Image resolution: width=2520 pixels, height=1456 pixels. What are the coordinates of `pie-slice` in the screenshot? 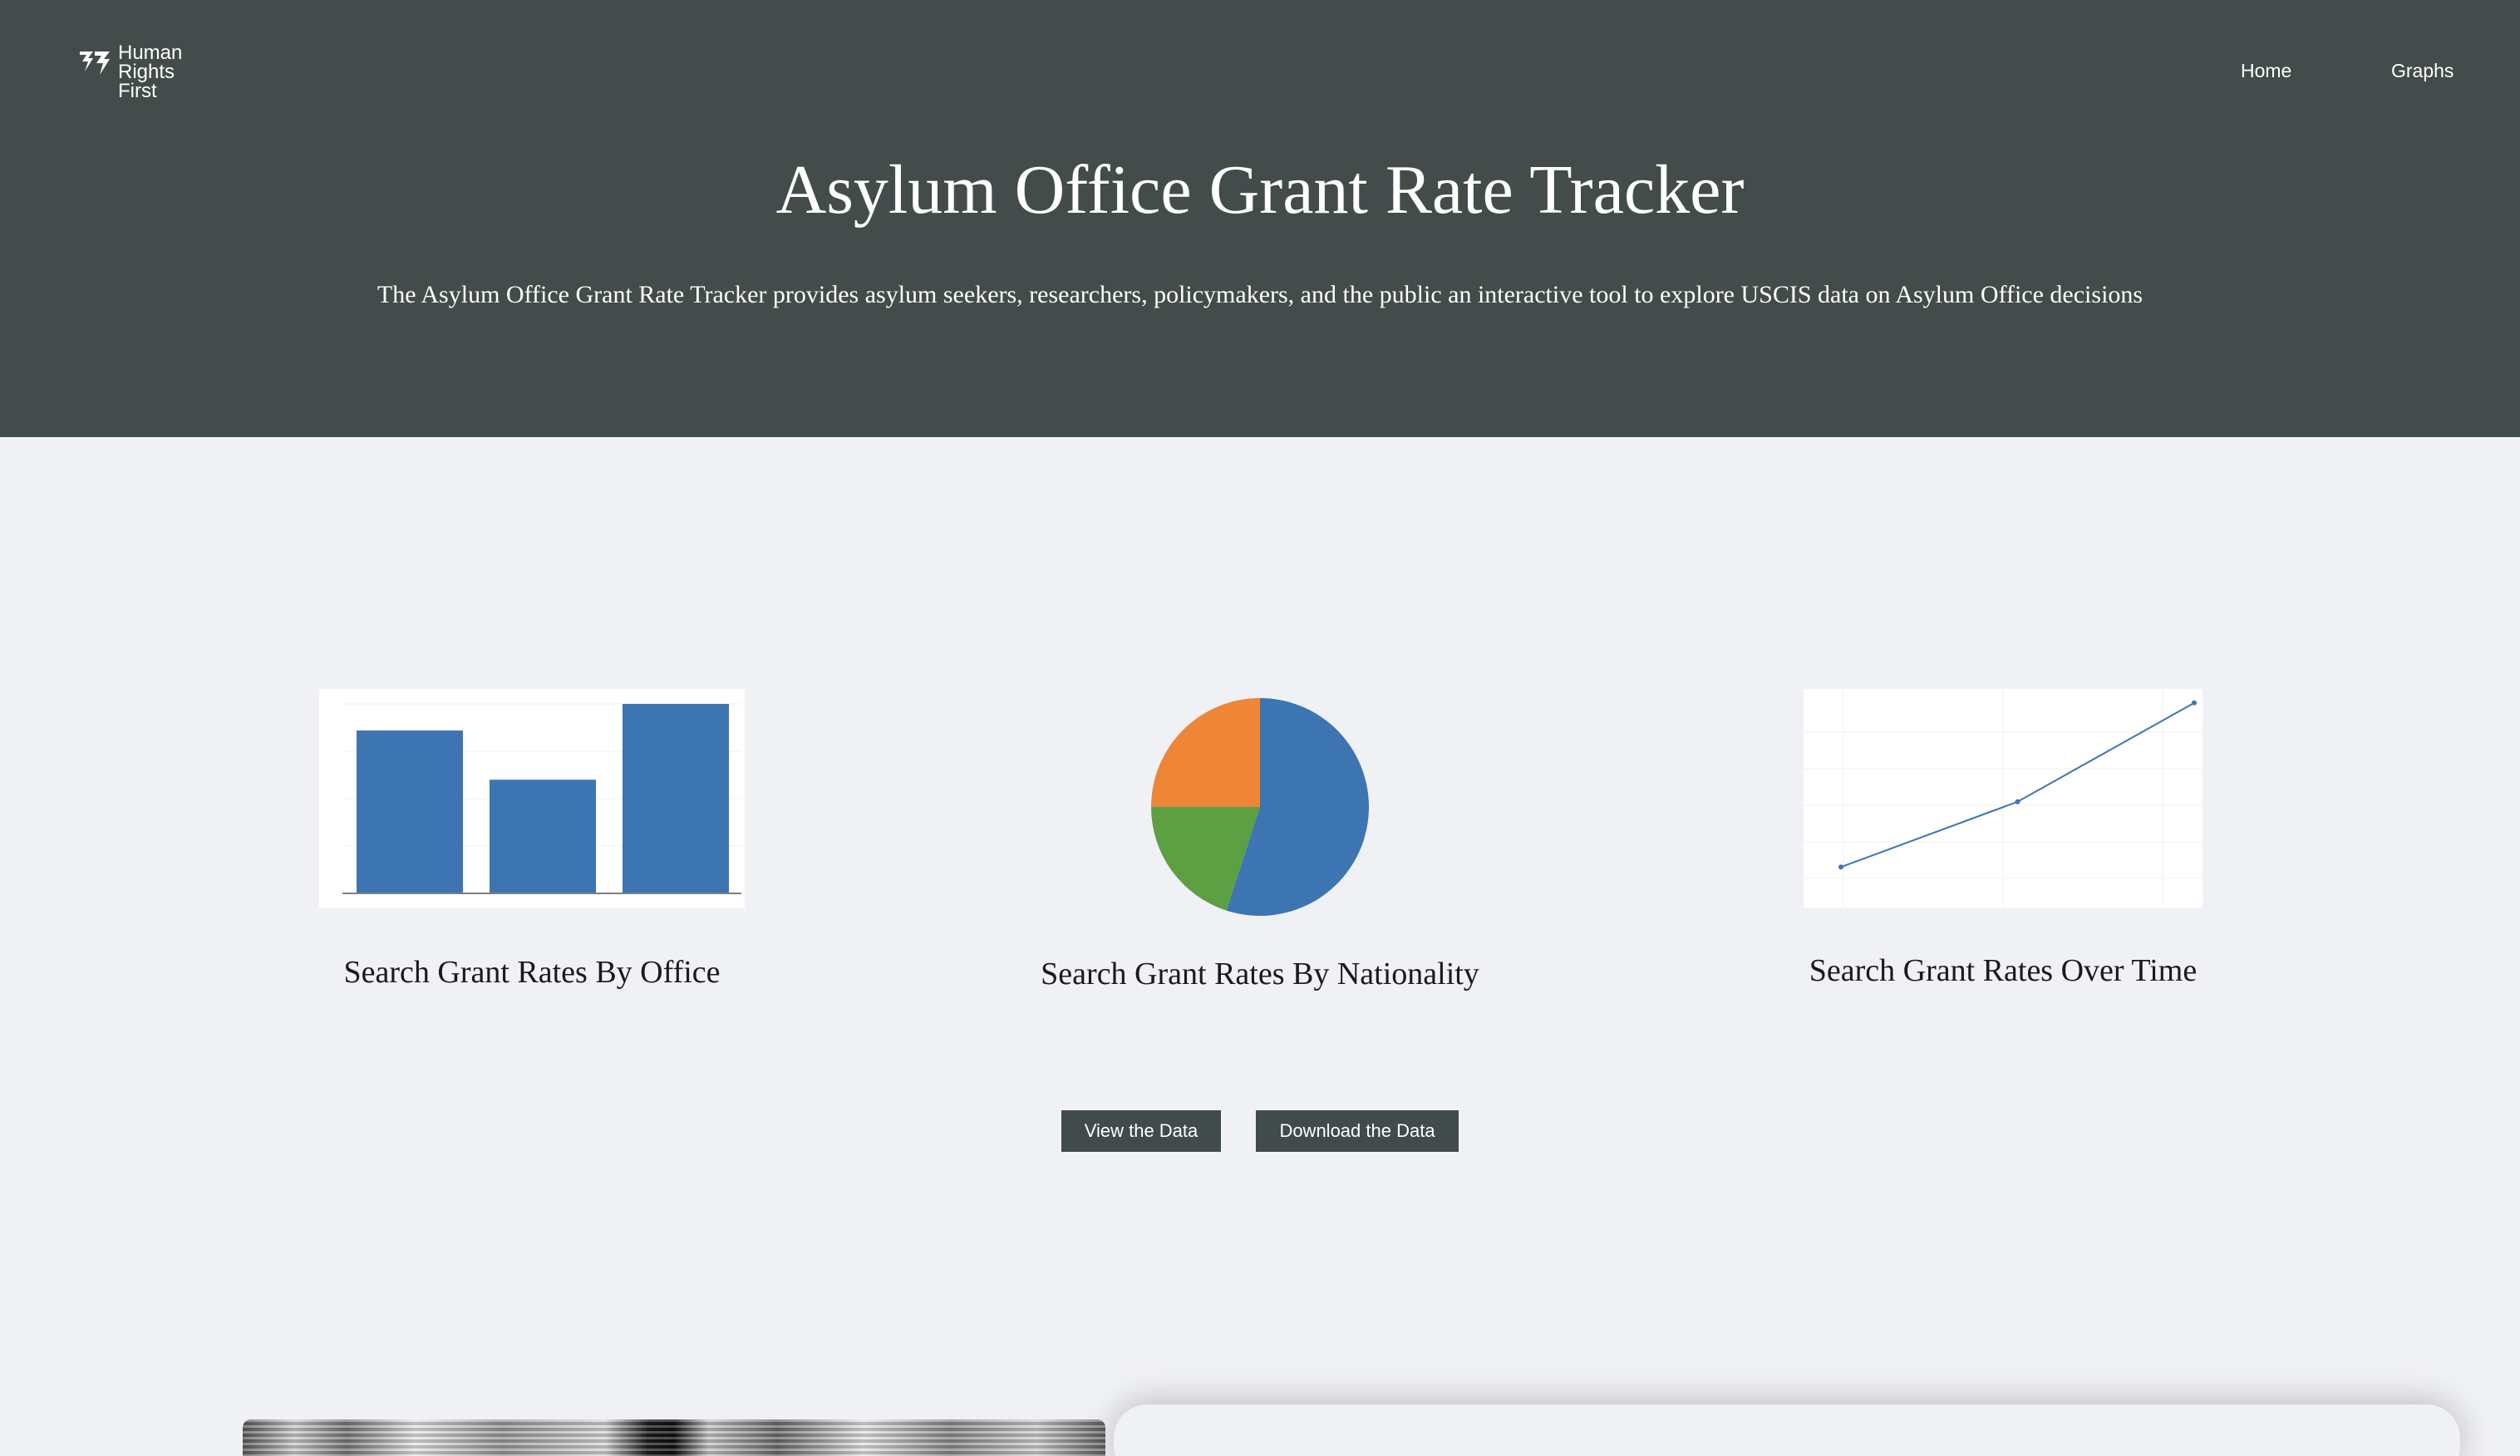 It's located at (1205, 752).